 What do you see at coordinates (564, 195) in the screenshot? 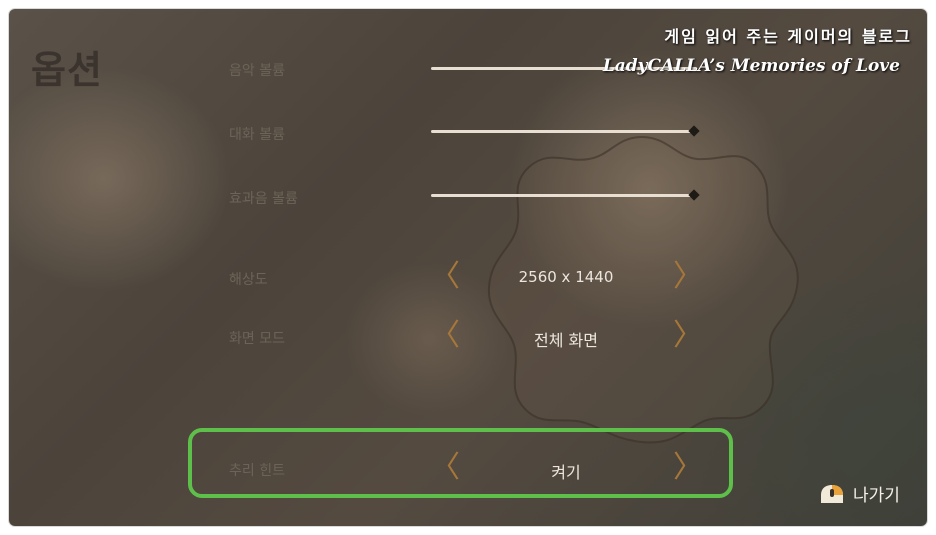
I see `sfx-volume-slider` at bounding box center [564, 195].